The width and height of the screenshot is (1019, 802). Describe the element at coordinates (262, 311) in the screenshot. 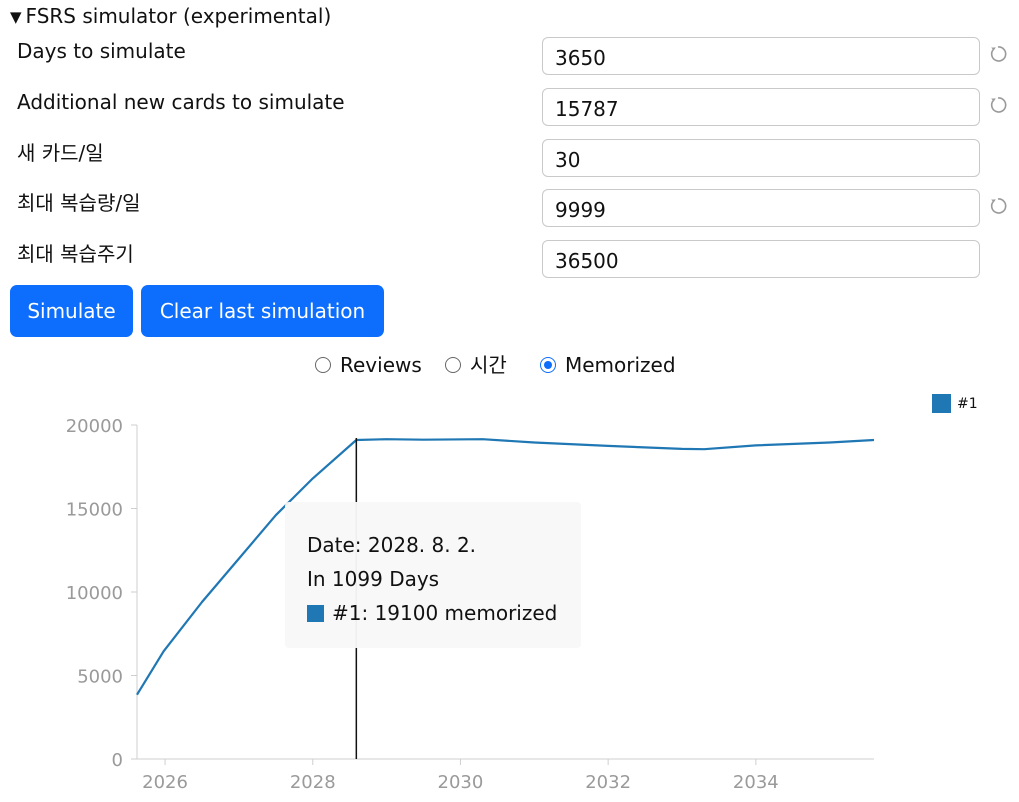

I see `clear-simulation-button: Clear last simulation` at that location.